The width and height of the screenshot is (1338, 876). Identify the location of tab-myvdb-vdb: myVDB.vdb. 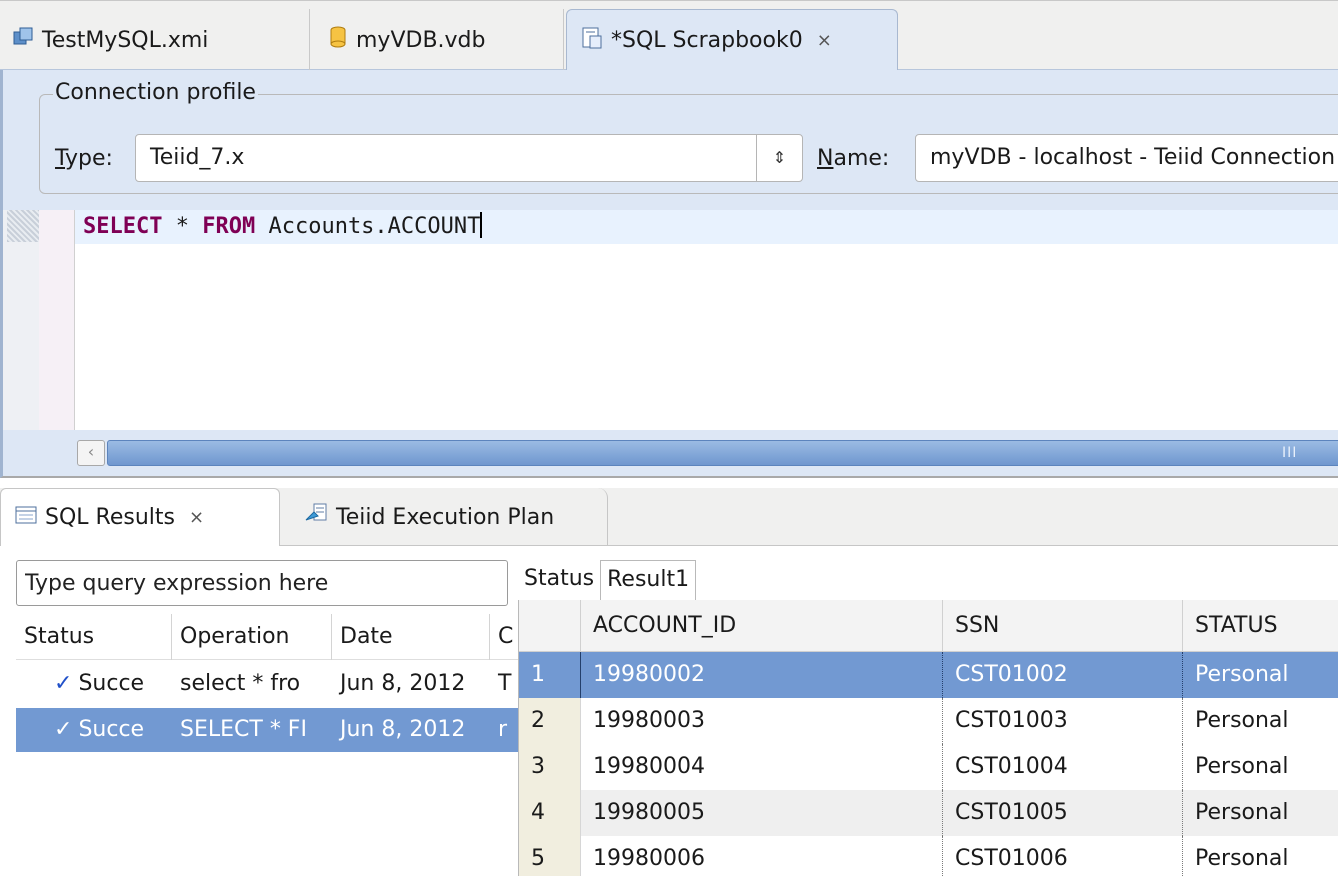
(437, 40).